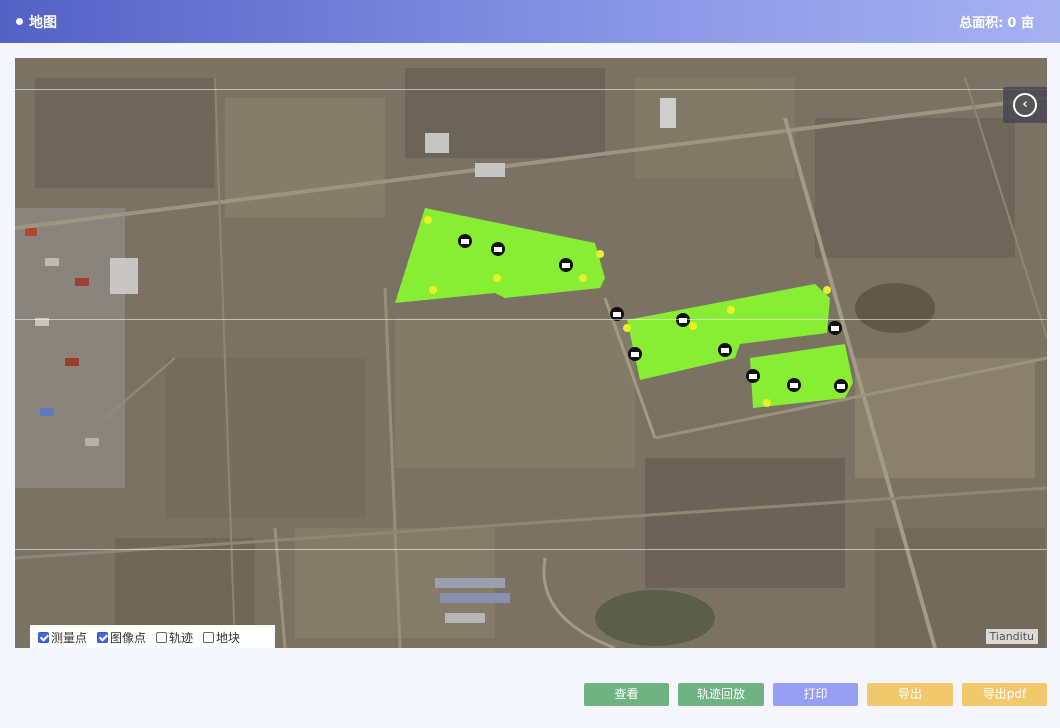  I want to click on layer-toggle-track: 轨迹, so click(174, 637).